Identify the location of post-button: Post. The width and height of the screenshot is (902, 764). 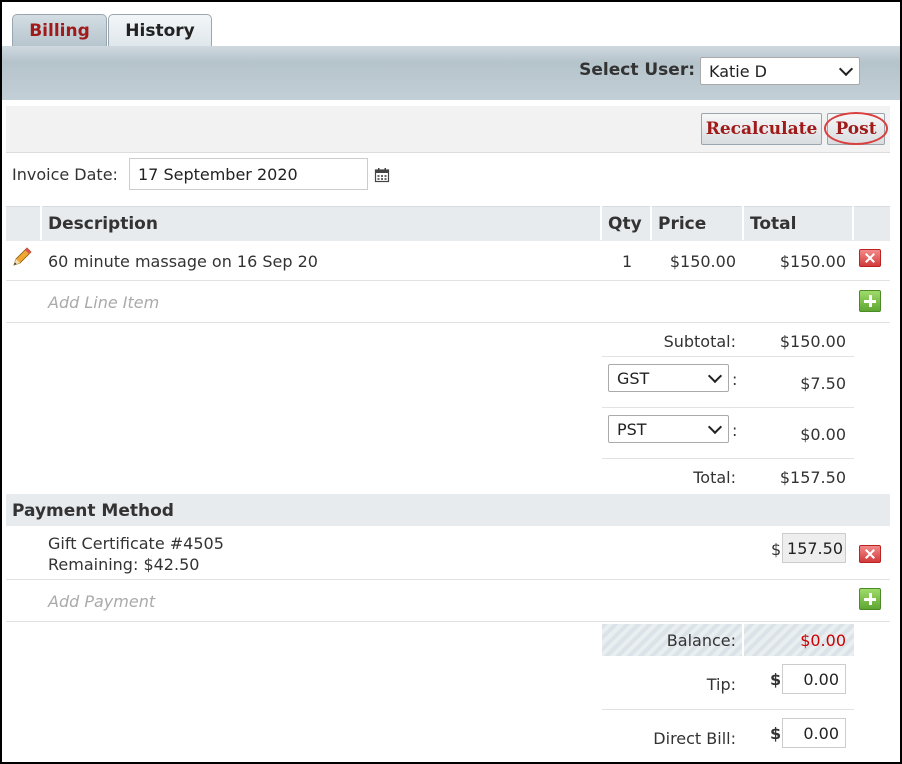
(856, 129).